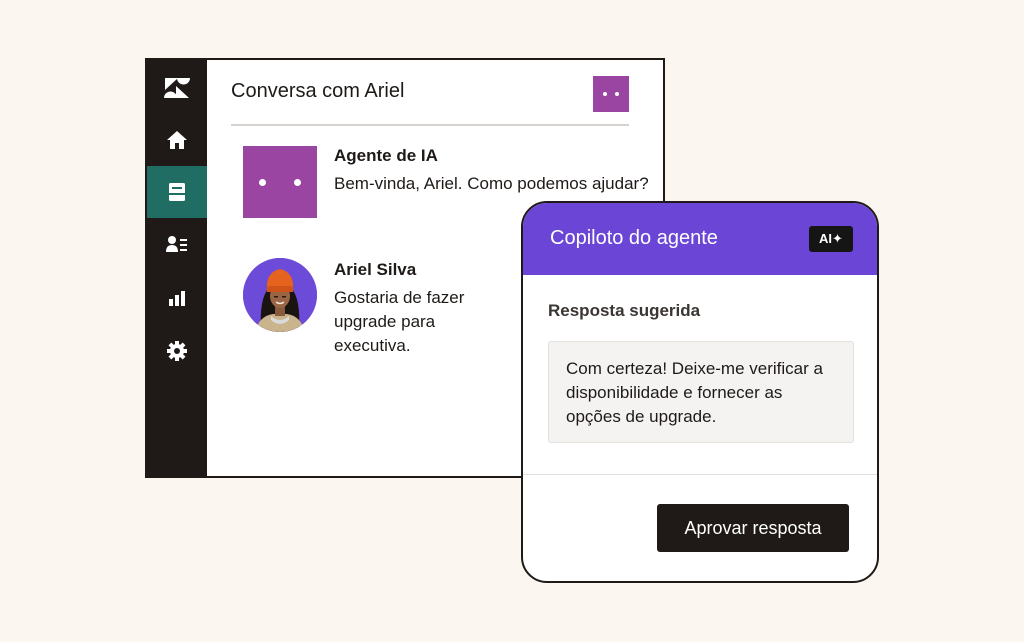 The width and height of the screenshot is (1024, 642). Describe the element at coordinates (375, 269) in the screenshot. I see `message-sender: Ariel Silva` at that location.